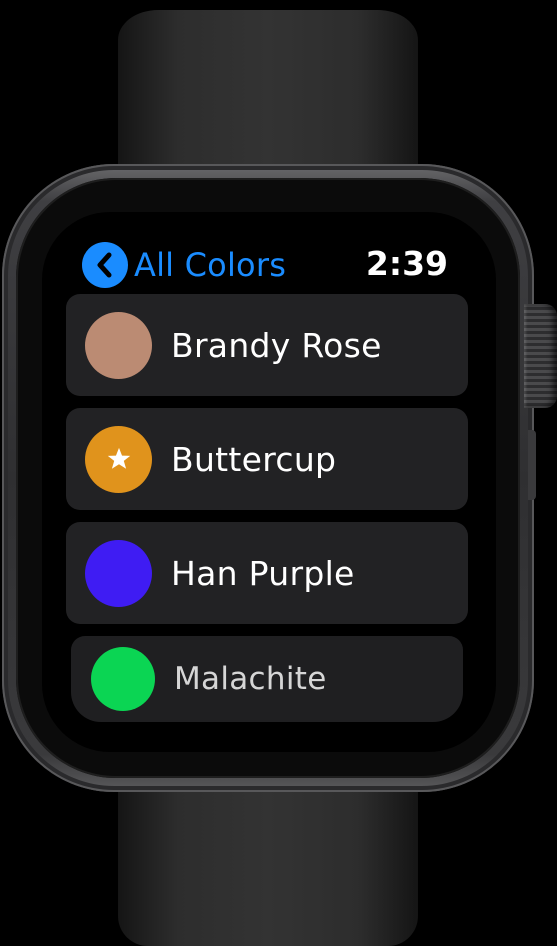 This screenshot has width=557, height=946. I want to click on back-label: All Colors, so click(210, 265).